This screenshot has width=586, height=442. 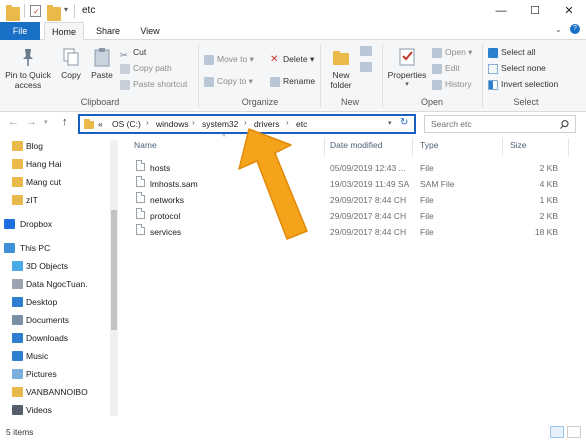 What do you see at coordinates (153, 84) in the screenshot?
I see `paste-shortcut-button: Paste shortcut` at bounding box center [153, 84].